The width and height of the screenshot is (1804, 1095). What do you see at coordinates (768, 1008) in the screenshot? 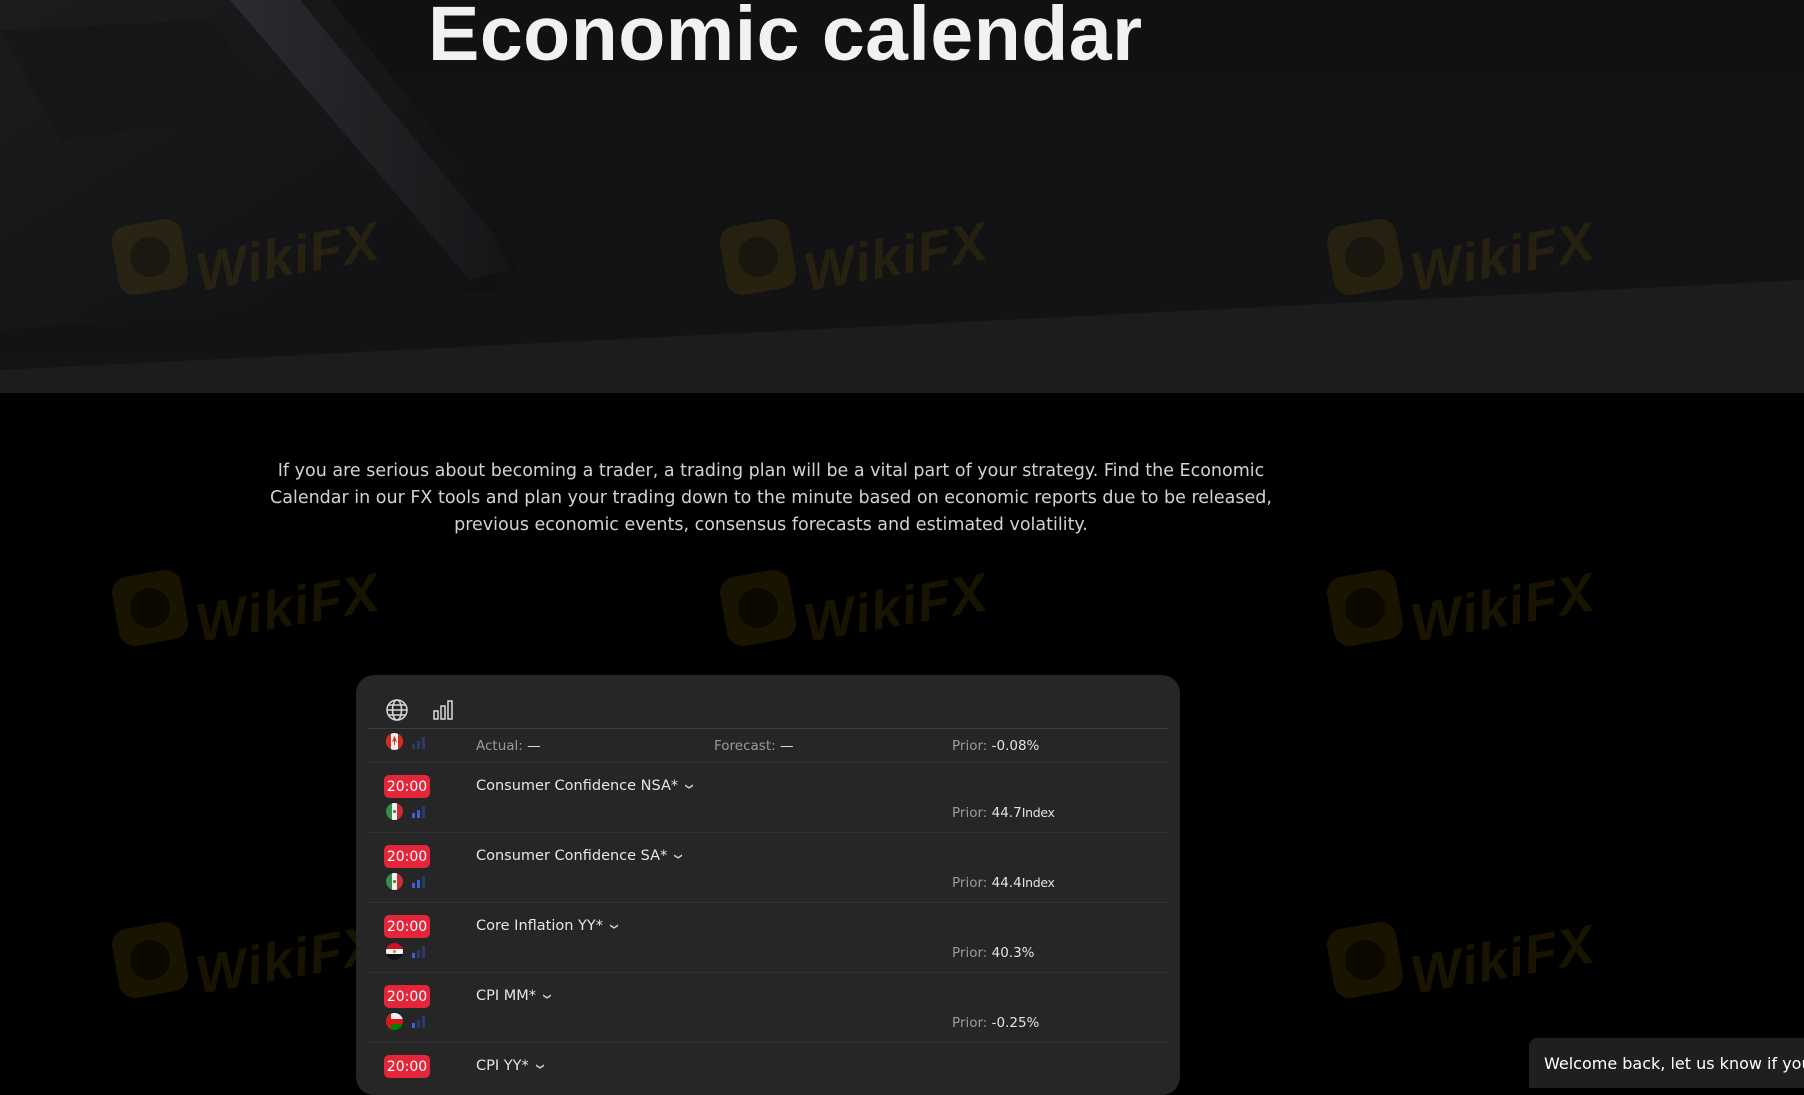
I see `table-row: 20:00 CPI MM* ❯ Prior: -0.25%` at bounding box center [768, 1008].